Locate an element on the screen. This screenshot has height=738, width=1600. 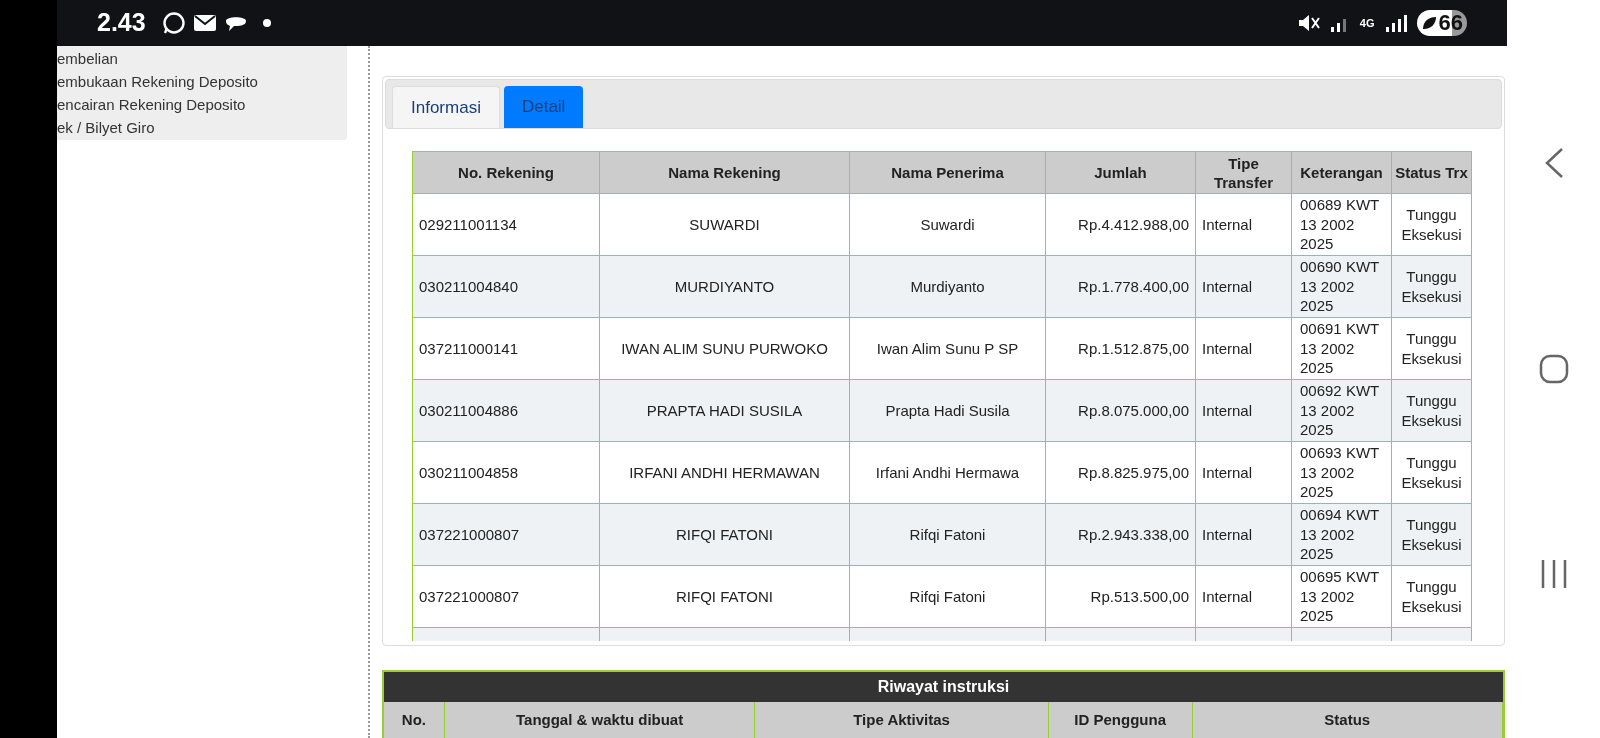
chat-bubble-icon is located at coordinates (173, 23).